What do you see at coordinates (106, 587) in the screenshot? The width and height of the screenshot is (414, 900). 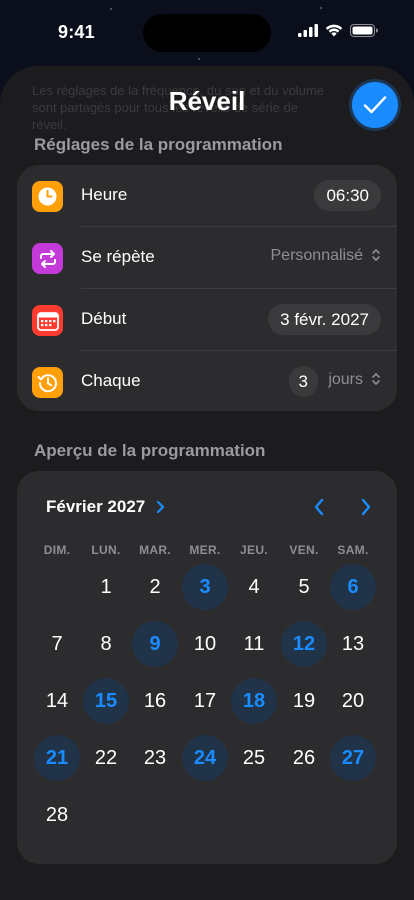 I see `calendar-day: 1` at bounding box center [106, 587].